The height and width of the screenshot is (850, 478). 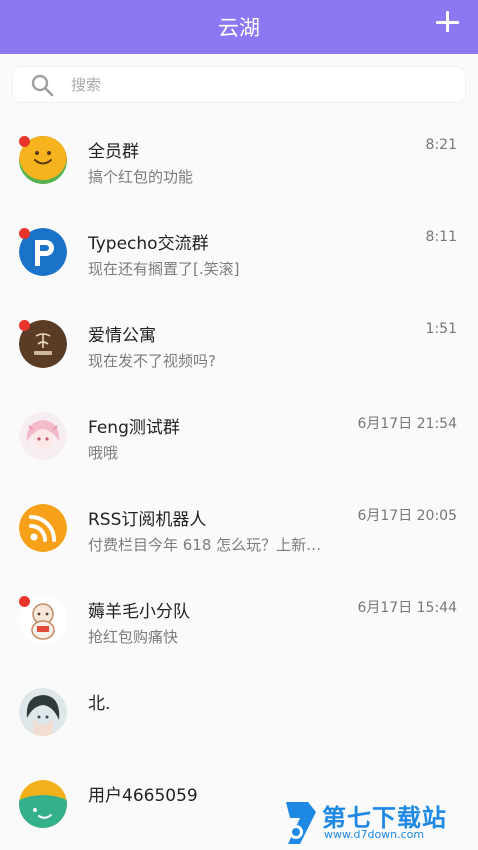 What do you see at coordinates (407, 424) in the screenshot?
I see `conversation-time: 6月17日 21:54` at bounding box center [407, 424].